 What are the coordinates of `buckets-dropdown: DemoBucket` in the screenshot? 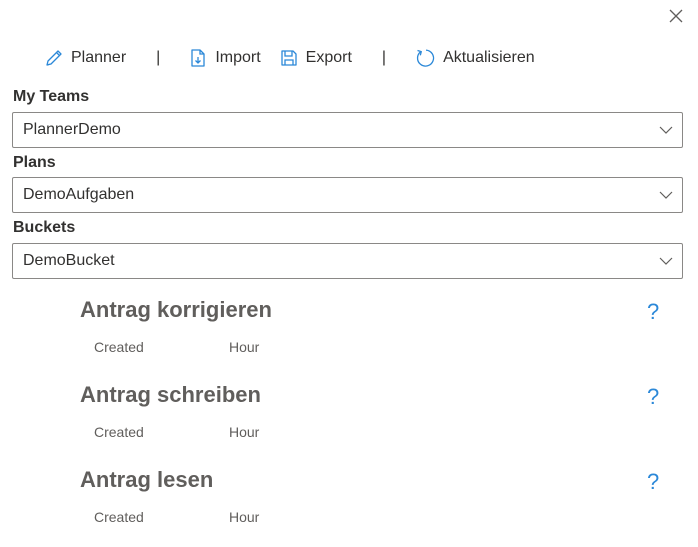 It's located at (347, 261).